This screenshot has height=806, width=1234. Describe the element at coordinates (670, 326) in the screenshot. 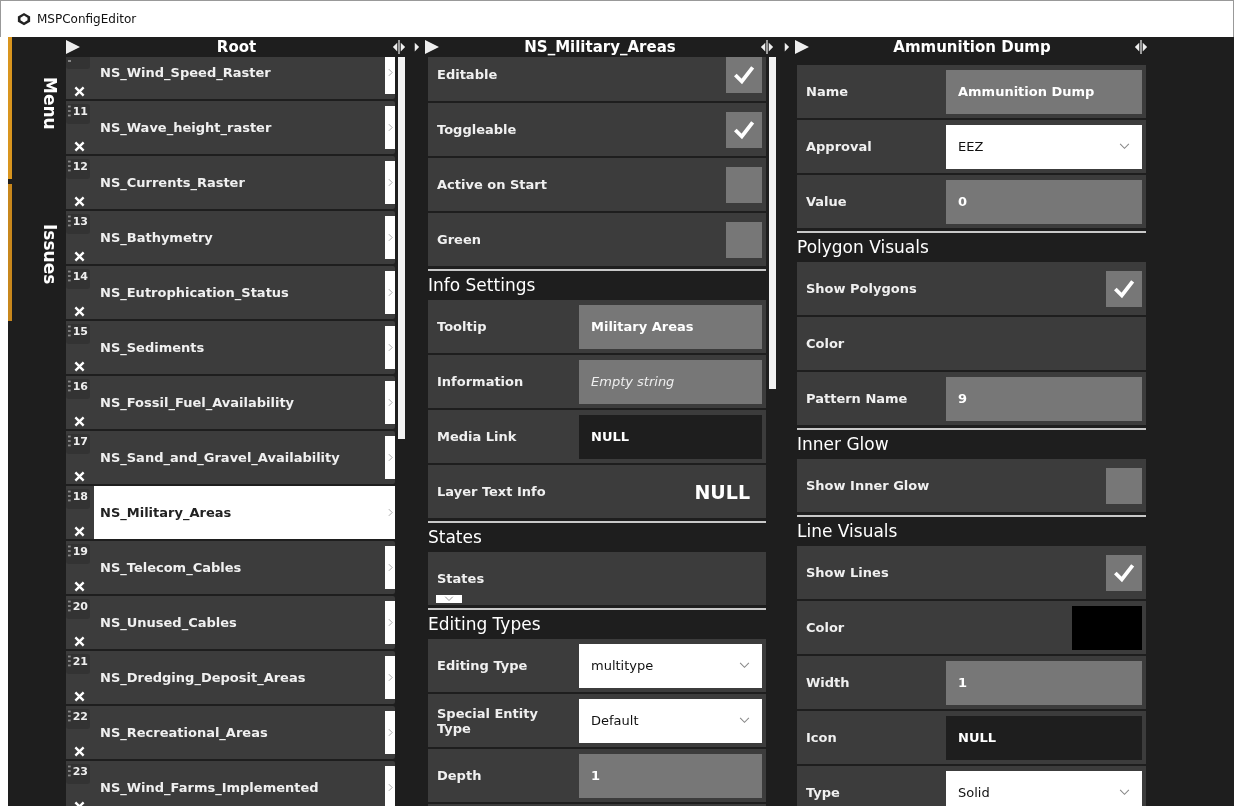

I see `input-field: Military Areas` at that location.